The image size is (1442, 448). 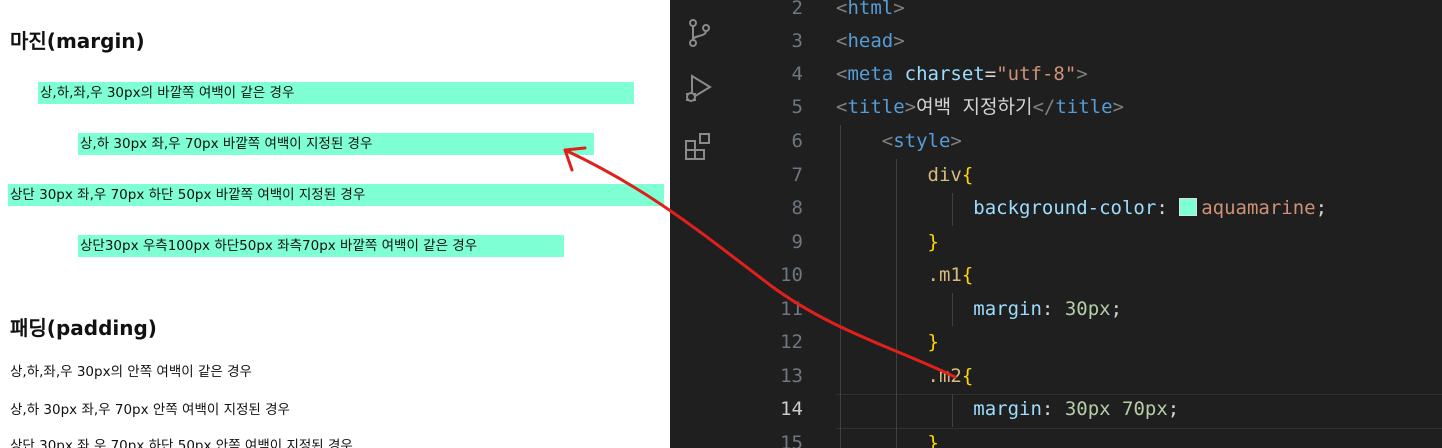 I want to click on source-control-icon, so click(x=699, y=33).